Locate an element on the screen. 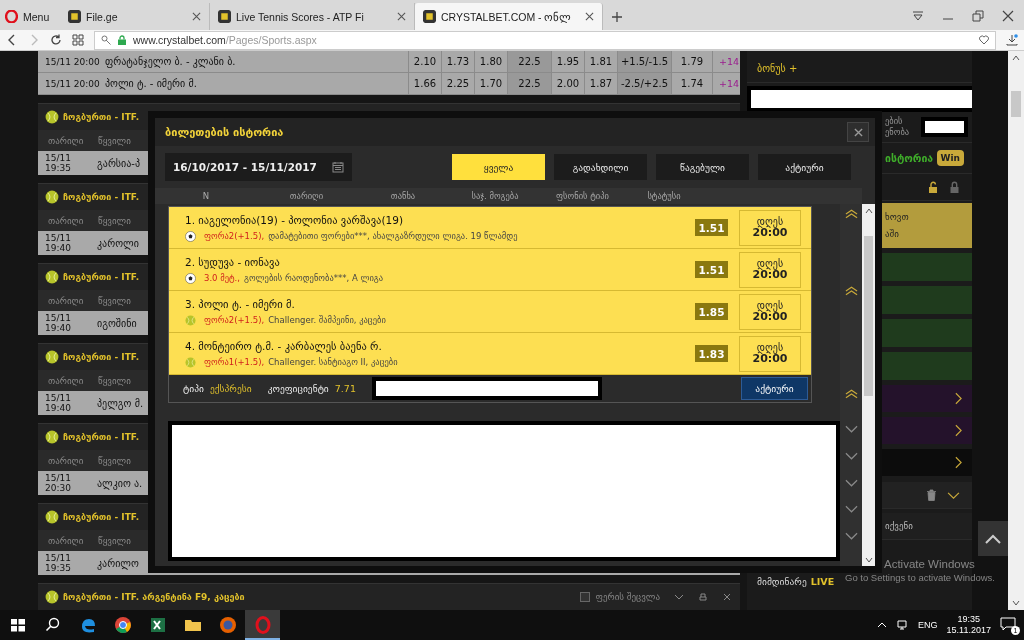 The image size is (1024, 640). clock: 19:35 15.11.2017 is located at coordinates (968, 625).